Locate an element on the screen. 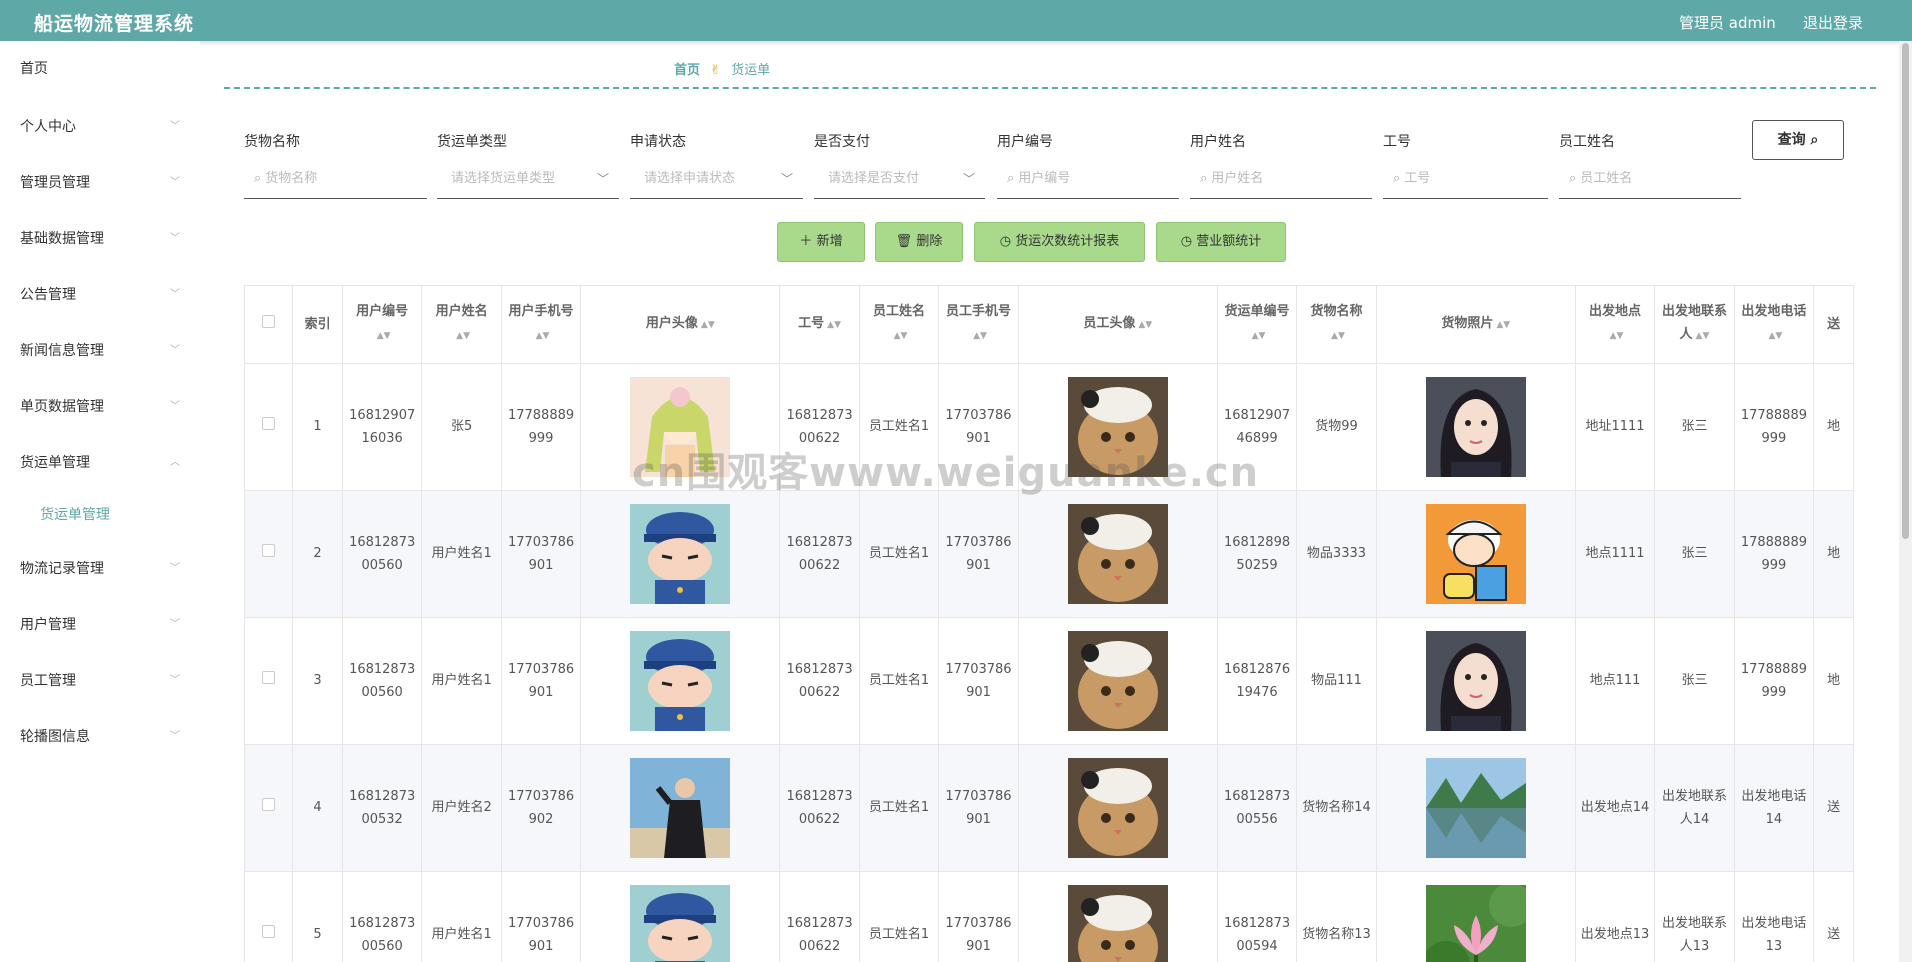 The image size is (1912, 962). query-button: 查询 ⌕ is located at coordinates (1798, 140).